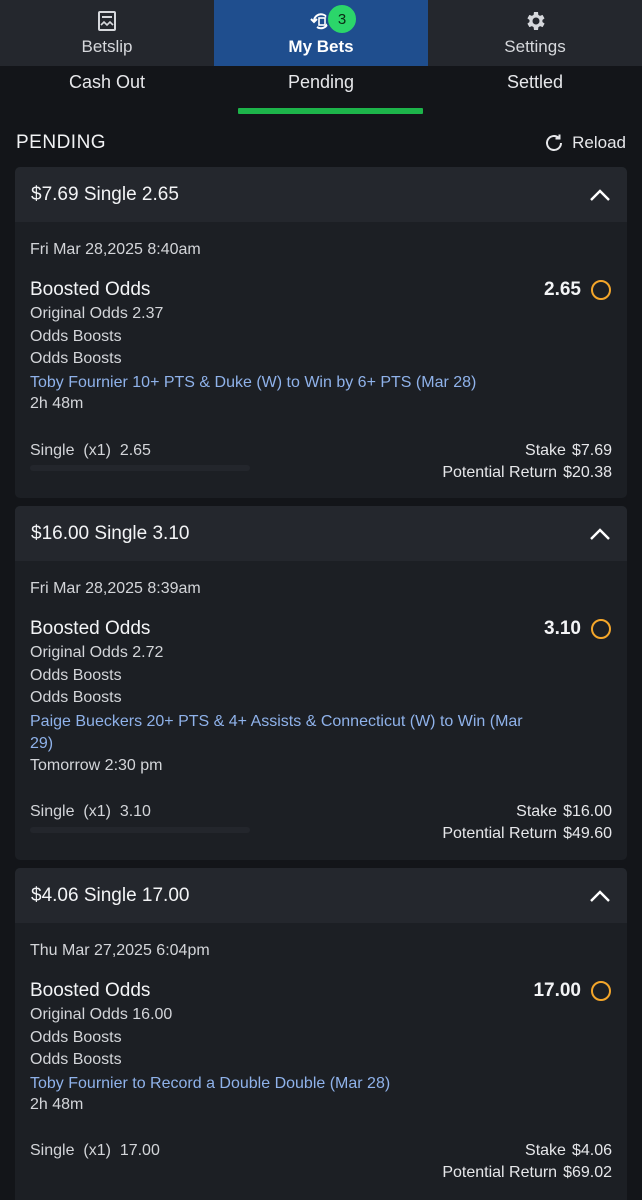 The width and height of the screenshot is (642, 1200). Describe the element at coordinates (97, 652) in the screenshot. I see `original-odds: Original Odds 2.72` at that location.